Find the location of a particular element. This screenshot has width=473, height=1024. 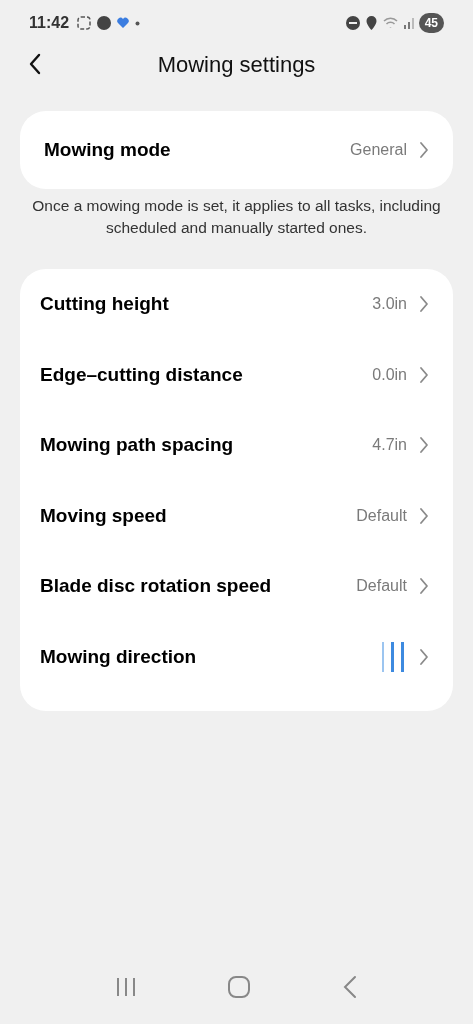

screenshot-icon is located at coordinates (84, 23).